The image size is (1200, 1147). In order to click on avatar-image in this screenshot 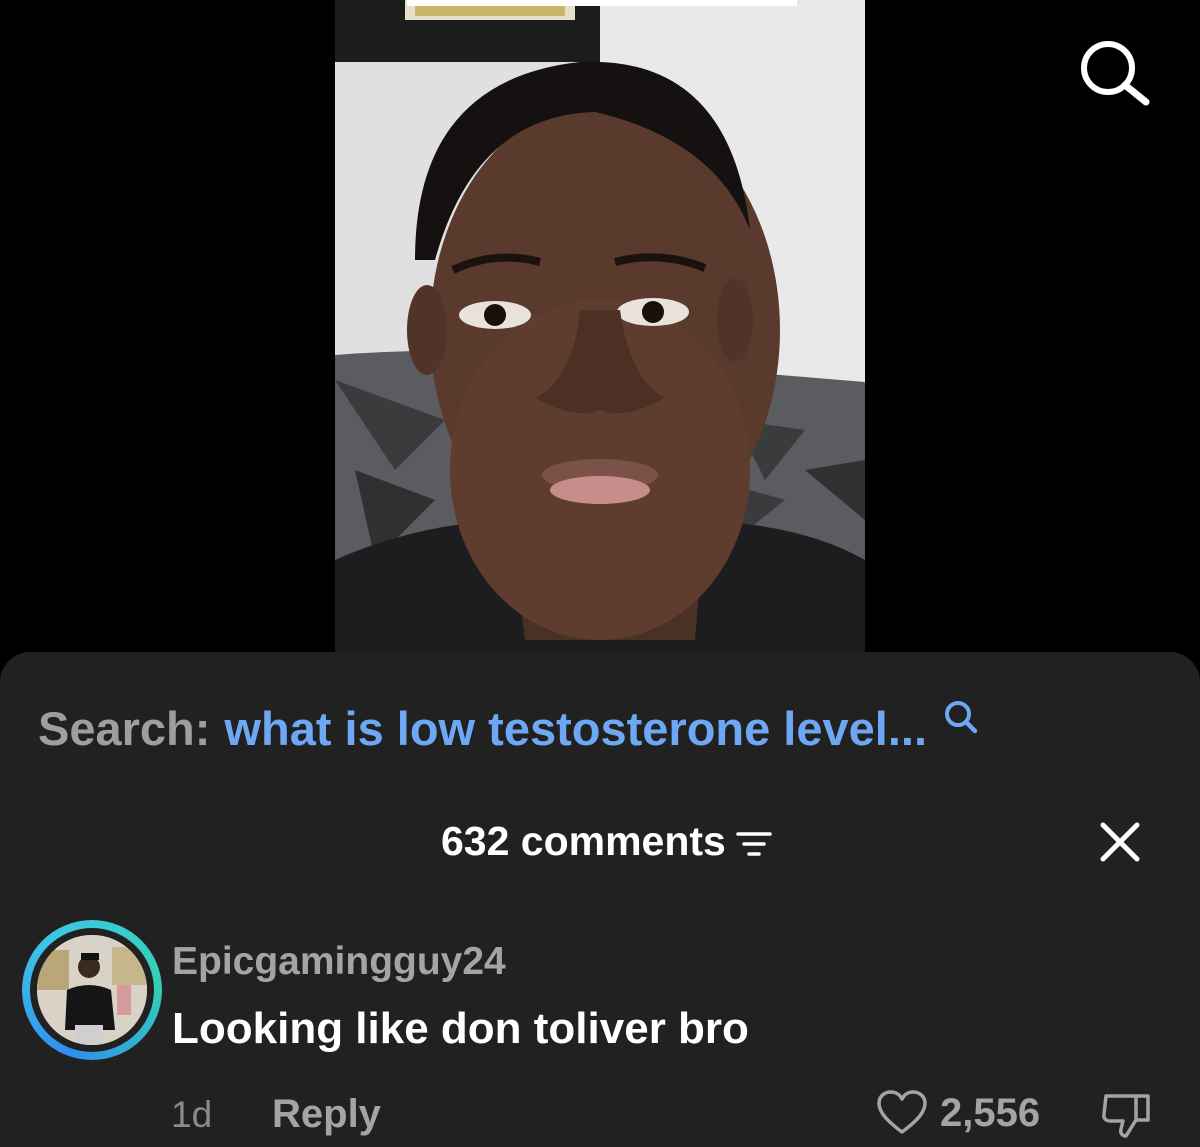, I will do `click(92, 990)`.